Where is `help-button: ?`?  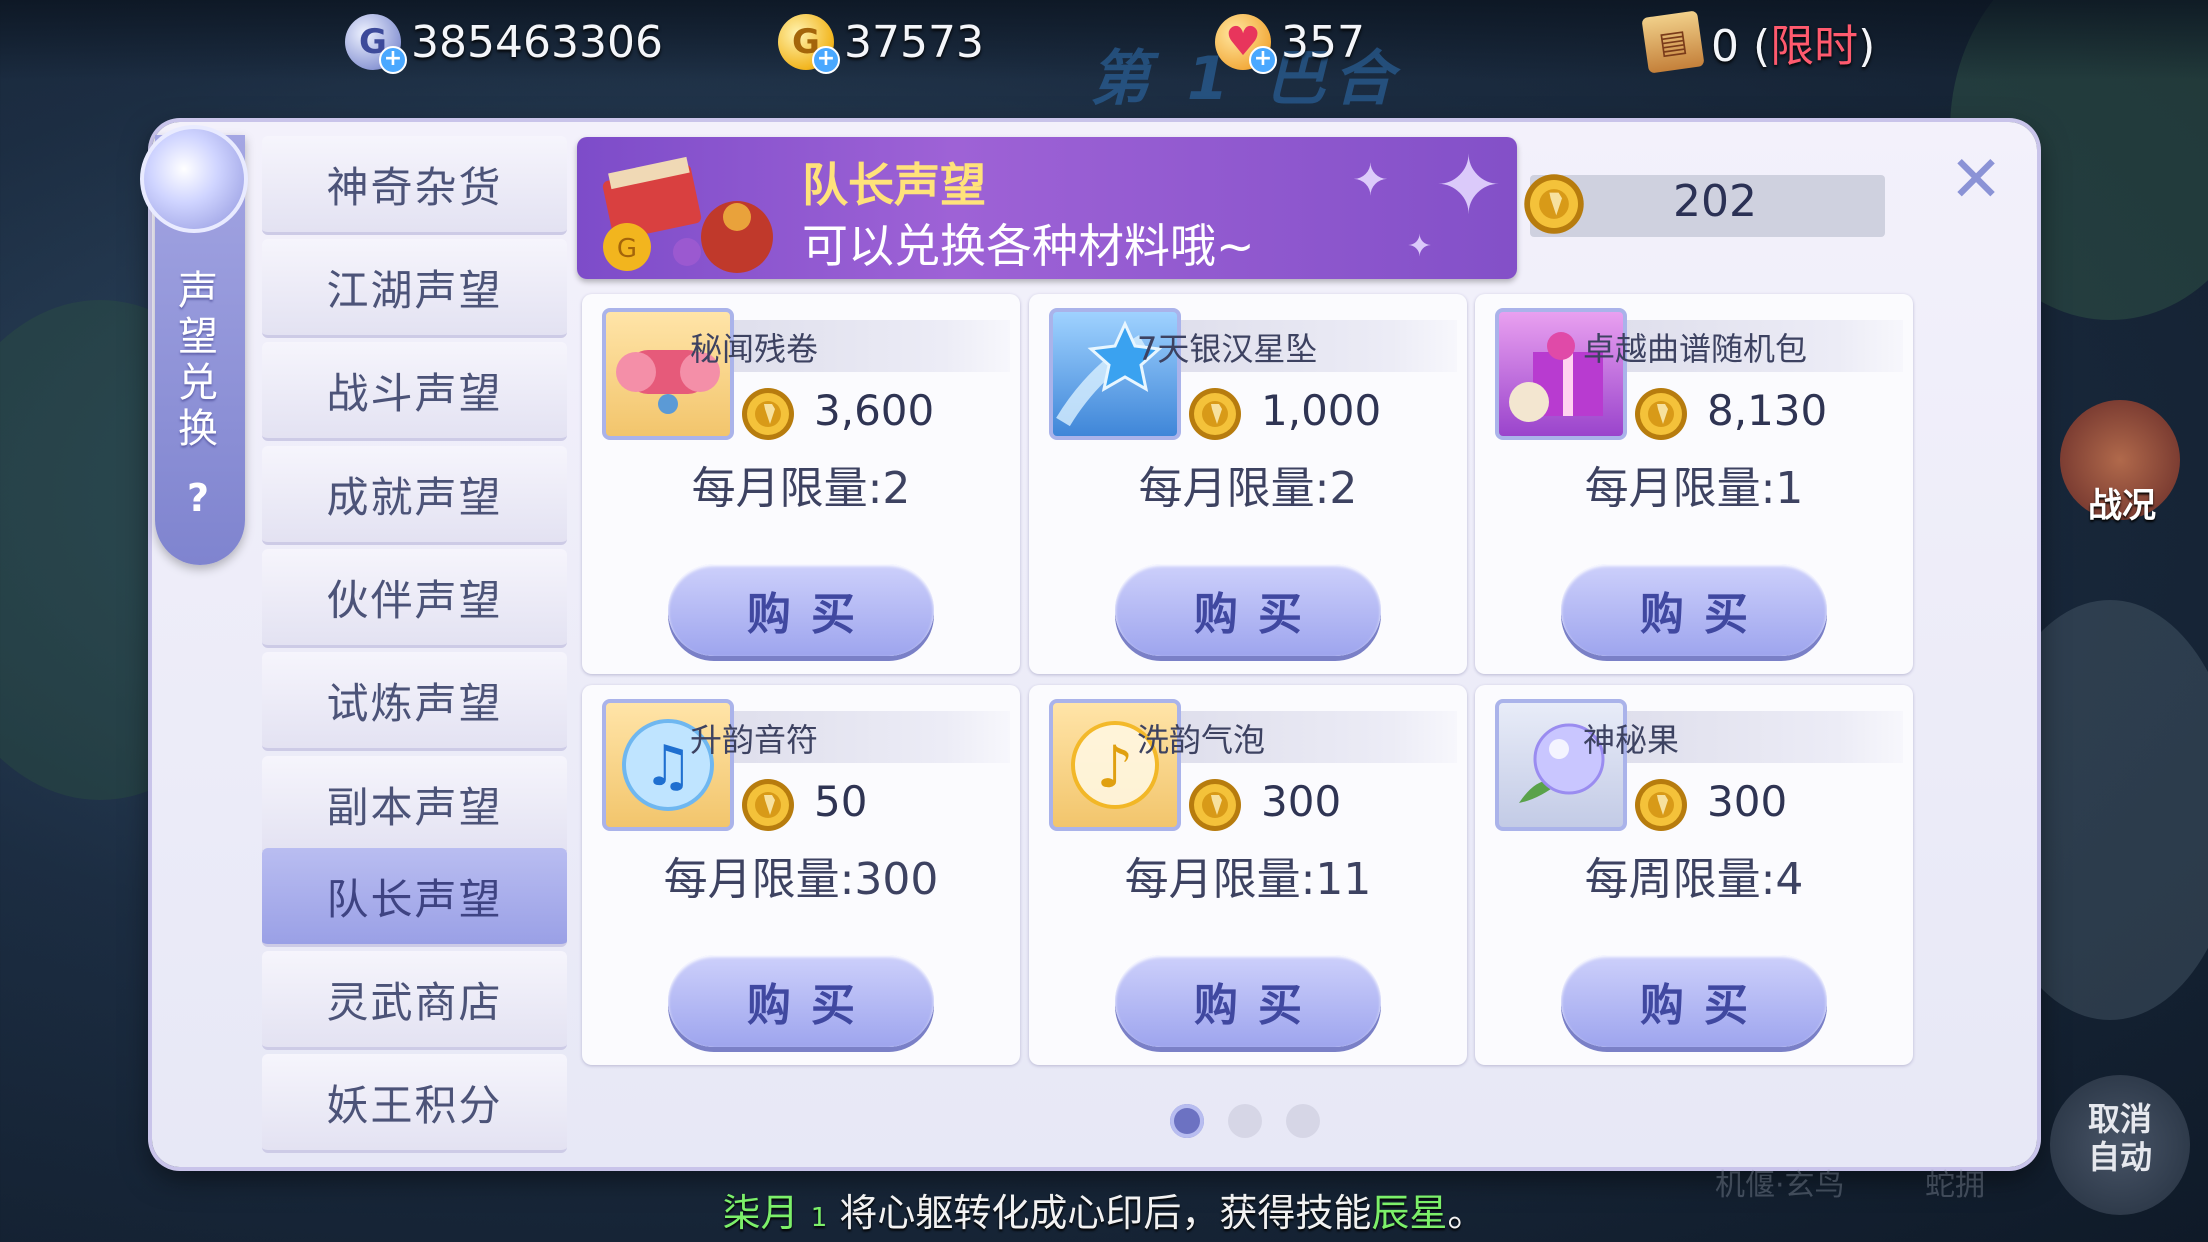 help-button: ? is located at coordinates (198, 498).